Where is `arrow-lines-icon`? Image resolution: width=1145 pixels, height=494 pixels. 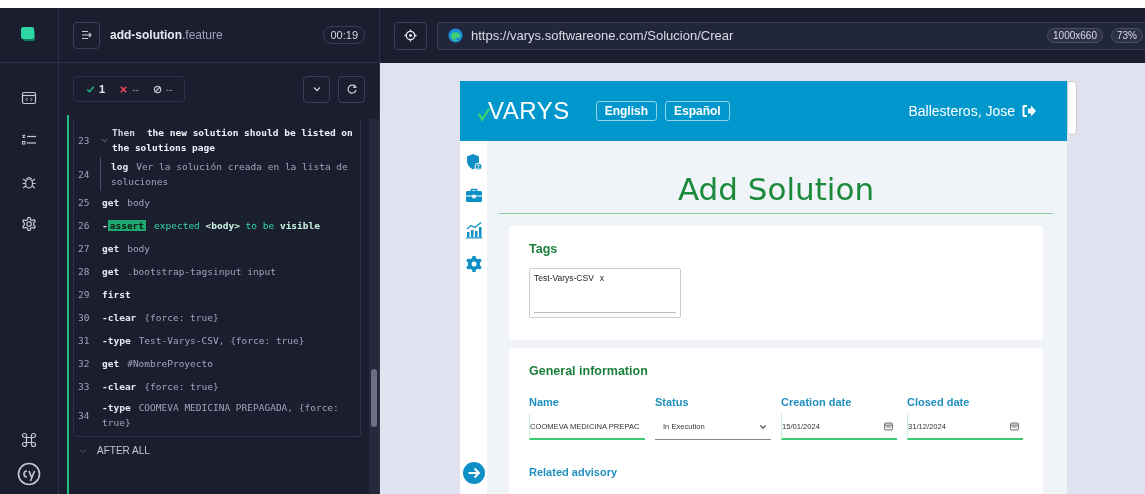
arrow-lines-icon is located at coordinates (86, 35).